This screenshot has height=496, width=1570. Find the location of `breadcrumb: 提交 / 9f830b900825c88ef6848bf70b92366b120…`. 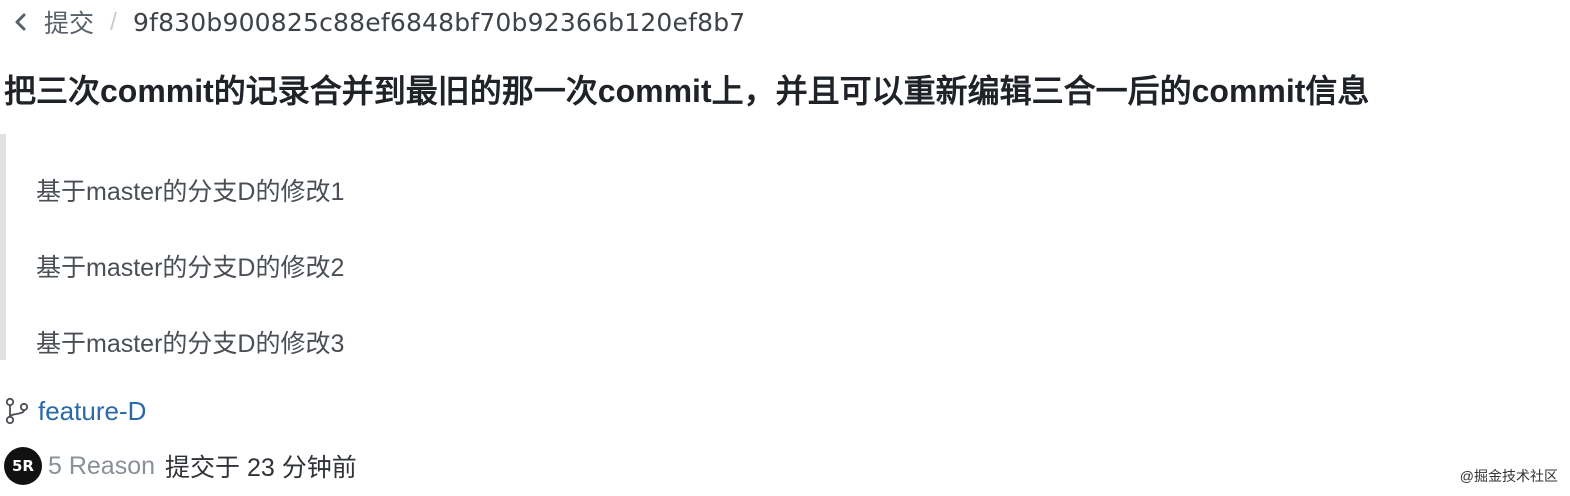

breadcrumb: 提交 / 9f830b900825c88ef6848bf70b92366b120… is located at coordinates (377, 22).